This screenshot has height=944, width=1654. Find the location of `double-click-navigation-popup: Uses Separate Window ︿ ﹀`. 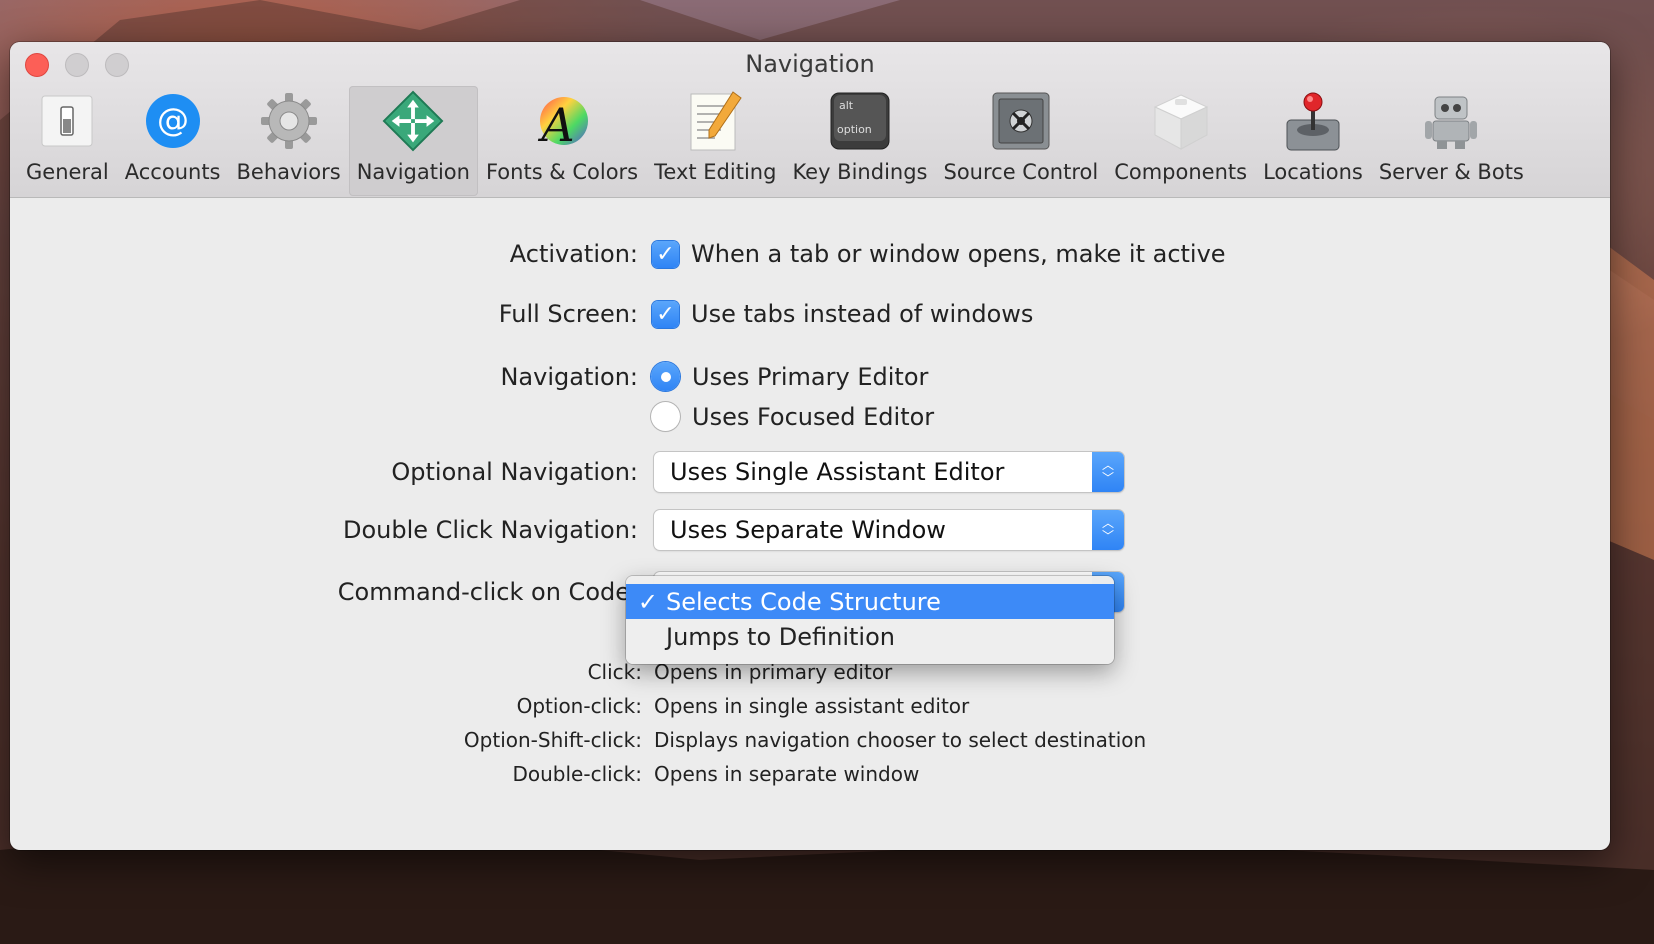

double-click-navigation-popup: Uses Separate Window ︿ ﹀ is located at coordinates (889, 530).